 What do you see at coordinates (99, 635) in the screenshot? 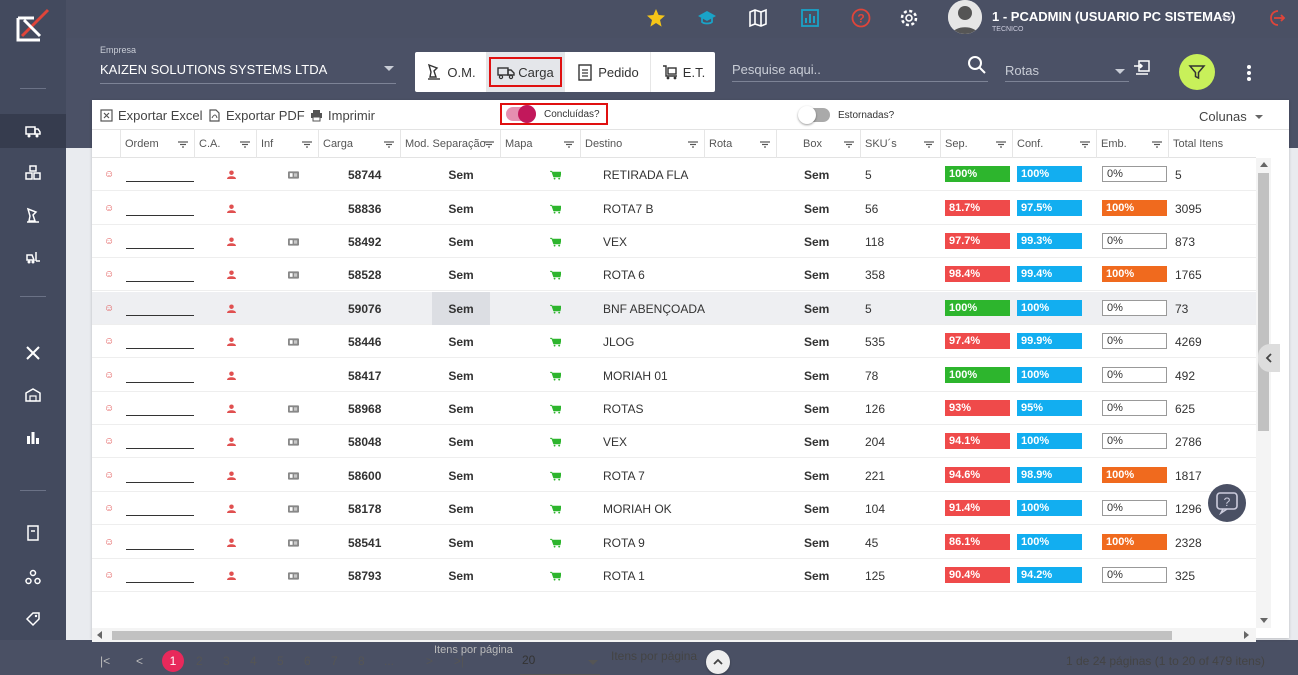
I see `scroll-left-arrow-icon` at bounding box center [99, 635].